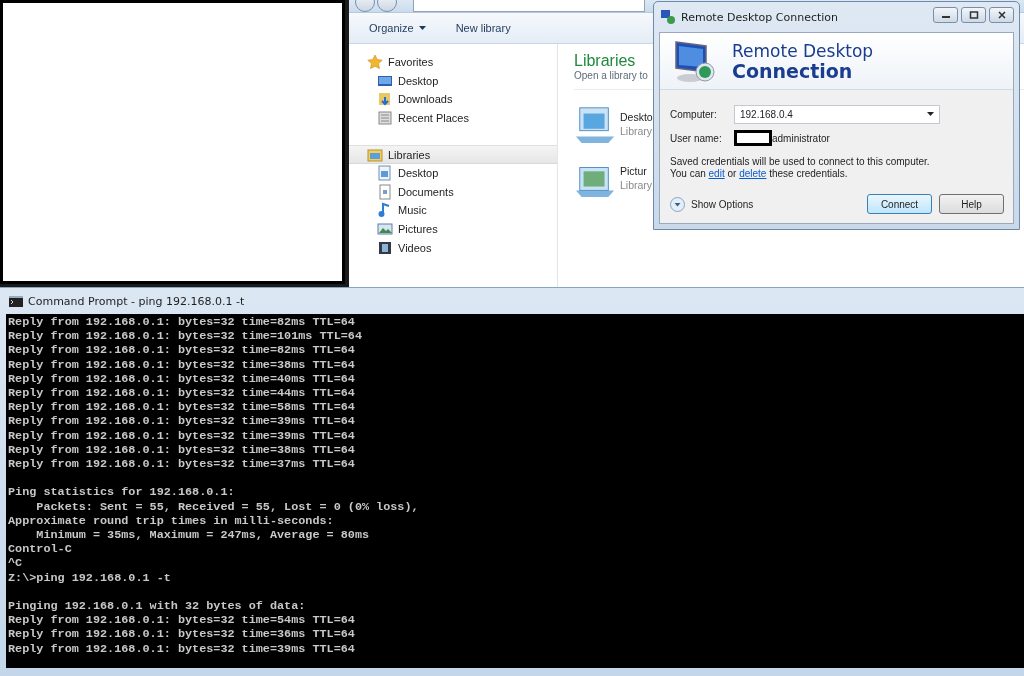 This screenshot has height=676, width=1024. What do you see at coordinates (397, 28) in the screenshot?
I see `toolbar-button: Organize` at bounding box center [397, 28].